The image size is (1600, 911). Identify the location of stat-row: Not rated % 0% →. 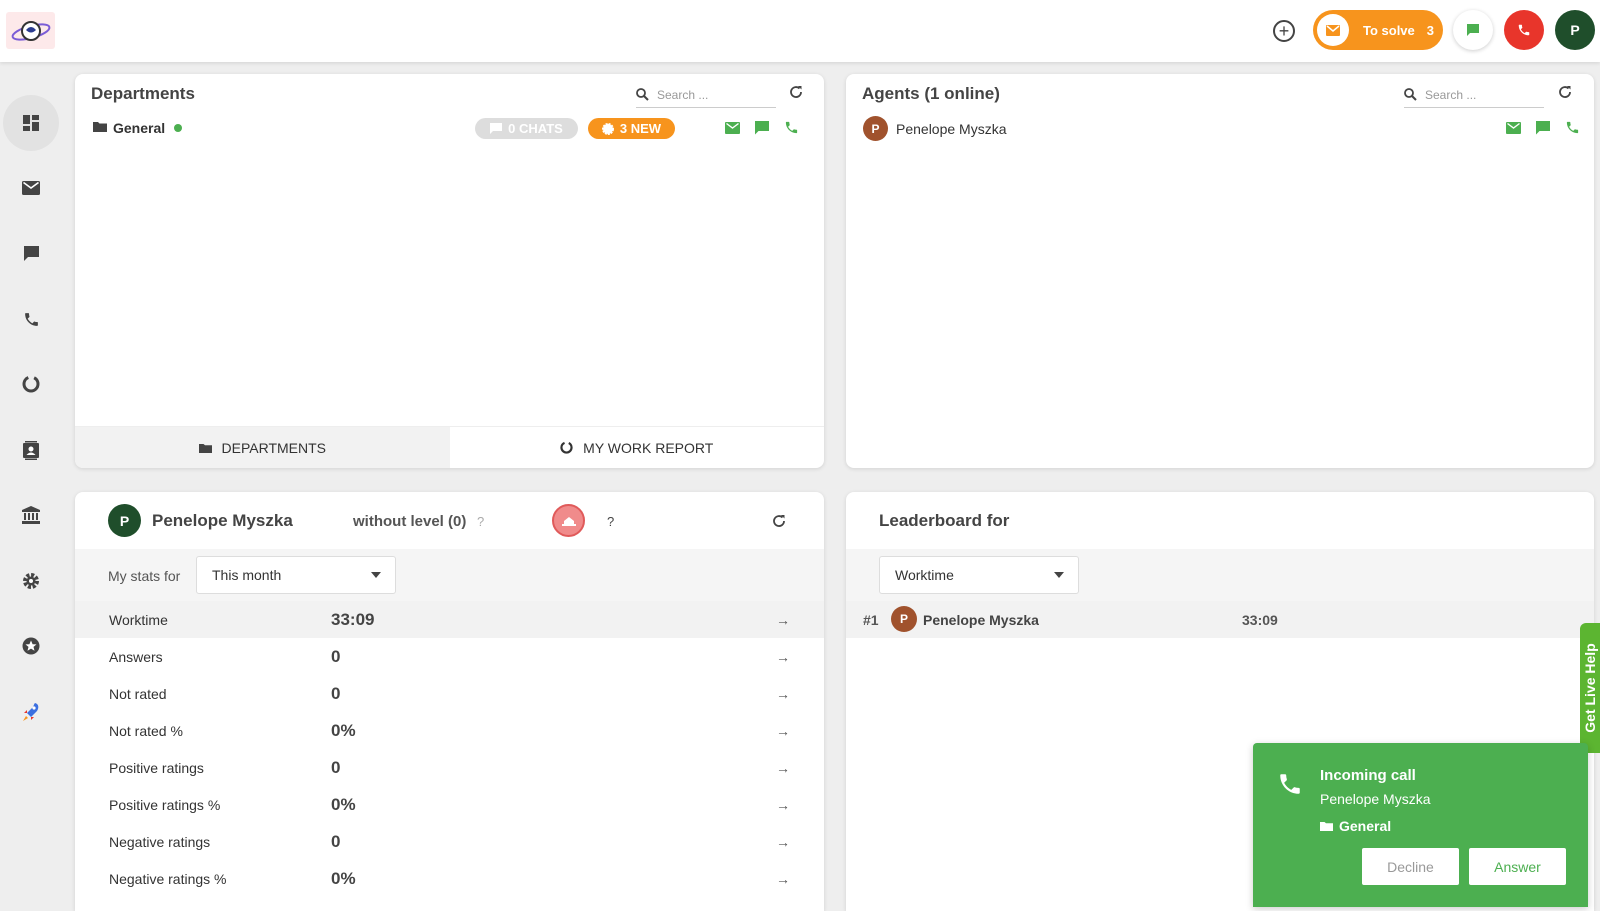
(449, 730).